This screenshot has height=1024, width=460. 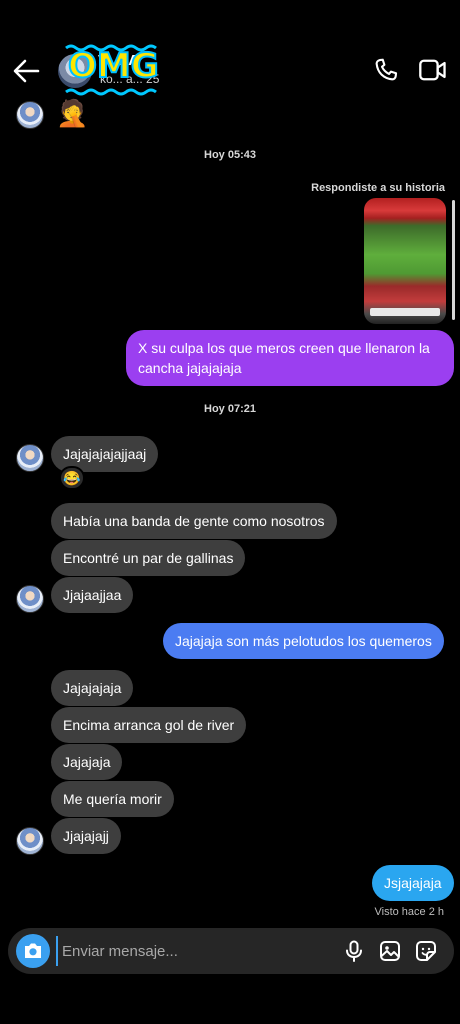 What do you see at coordinates (433, 70) in the screenshot?
I see `video-camera-icon` at bounding box center [433, 70].